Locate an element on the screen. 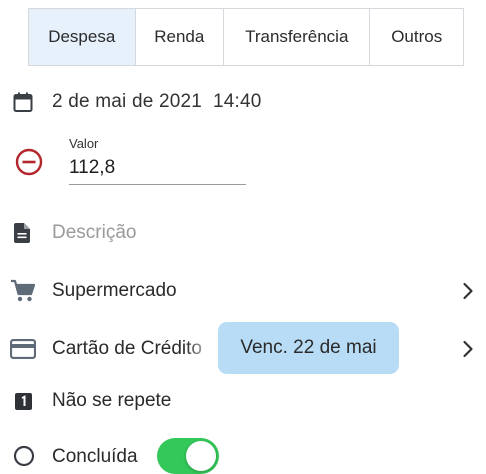 This screenshot has height=474, width=486. datetime-value: 2 de mai de 2021 14:40 is located at coordinates (157, 102).